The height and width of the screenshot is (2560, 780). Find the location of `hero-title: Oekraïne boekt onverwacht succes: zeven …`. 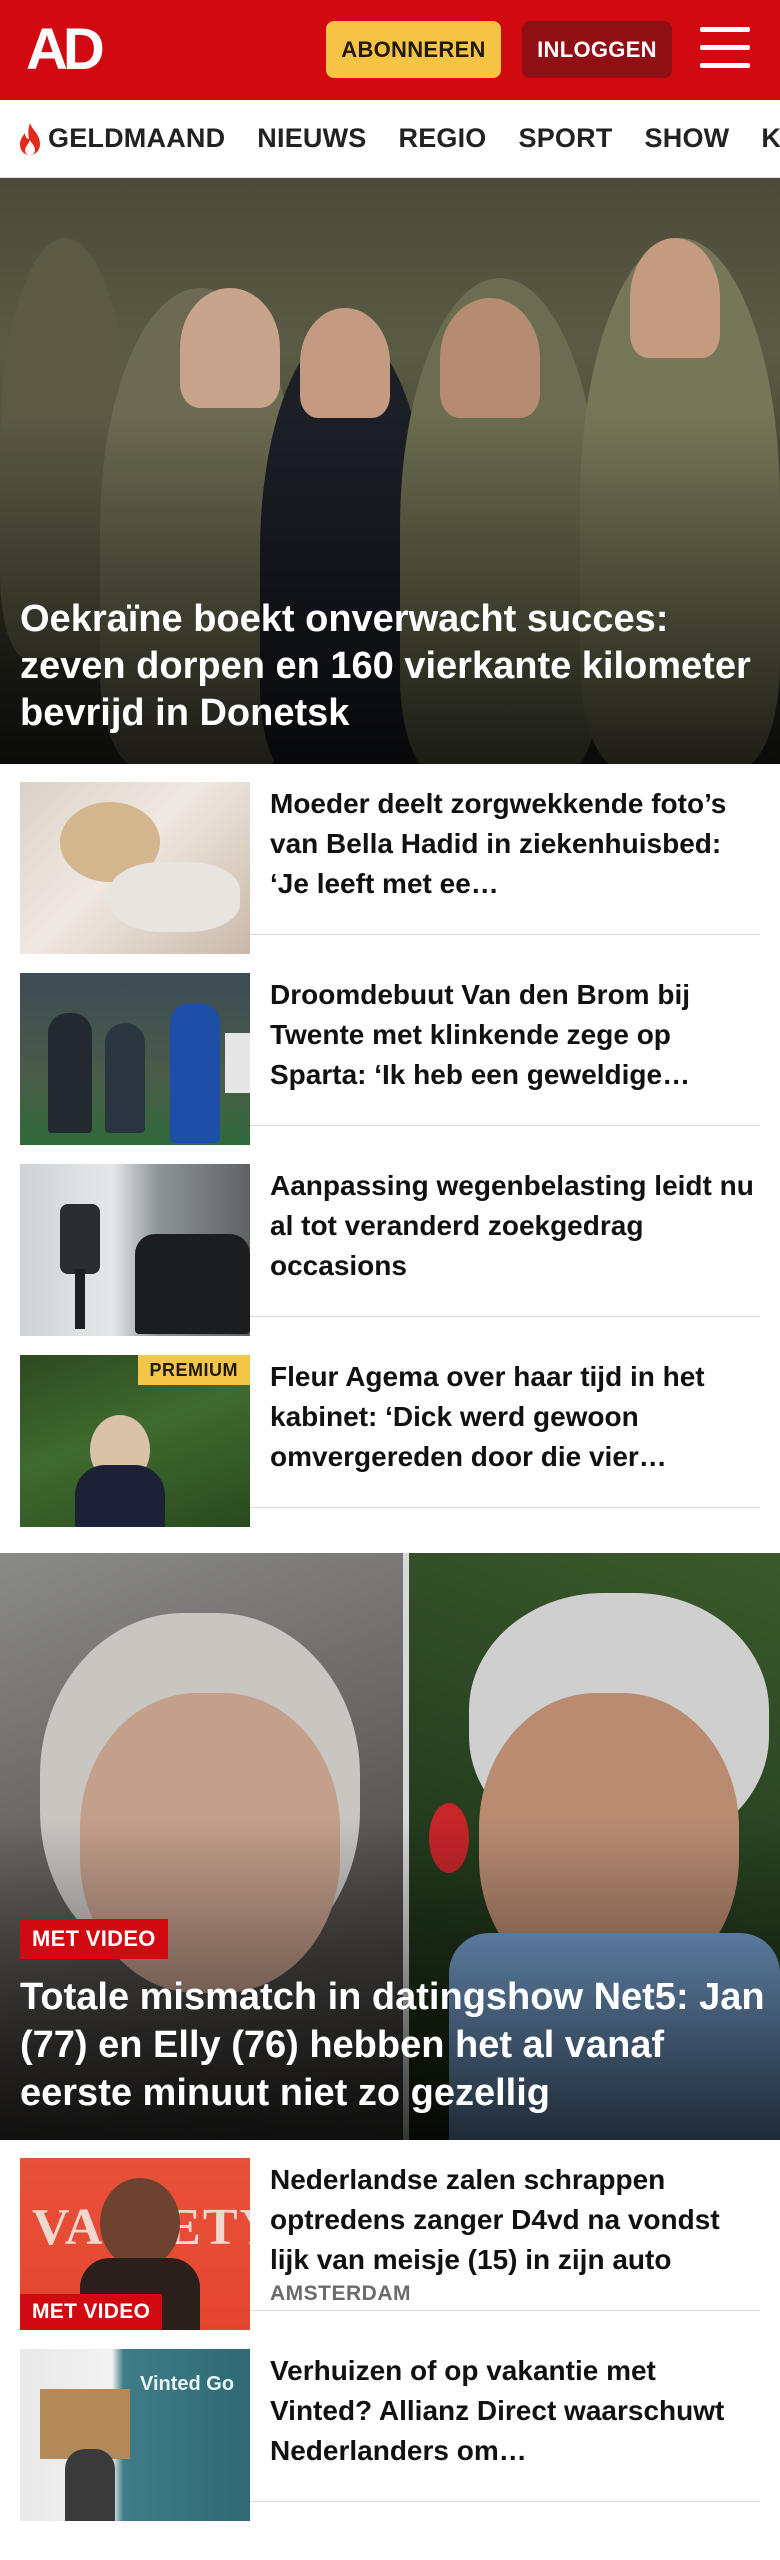

hero-title: Oekraïne boekt onverwacht succes: zeven … is located at coordinates (390, 666).